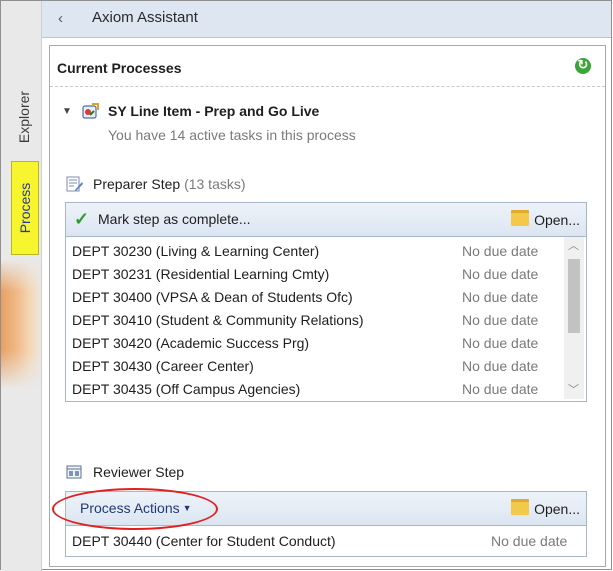  What do you see at coordinates (327, 66) in the screenshot?
I see `panel-header: Current Processes ↻` at bounding box center [327, 66].